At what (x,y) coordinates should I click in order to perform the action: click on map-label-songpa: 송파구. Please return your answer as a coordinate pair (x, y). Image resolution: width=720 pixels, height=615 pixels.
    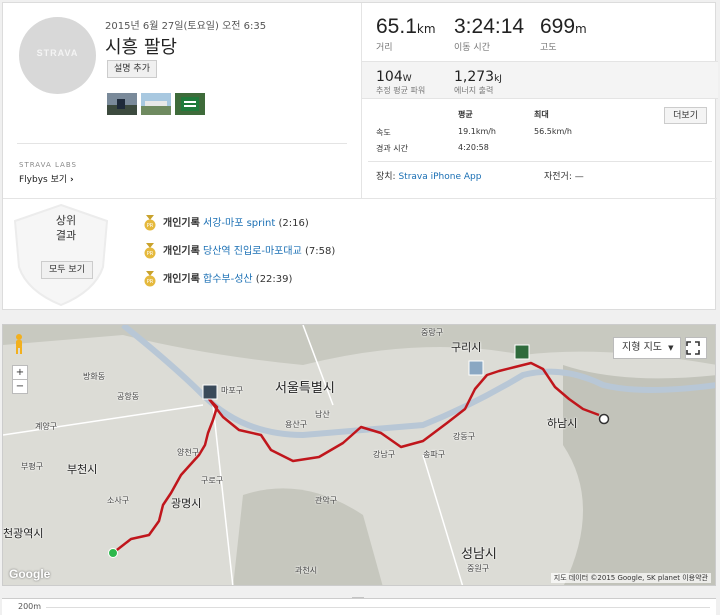
    Looking at the image, I should click on (434, 454).